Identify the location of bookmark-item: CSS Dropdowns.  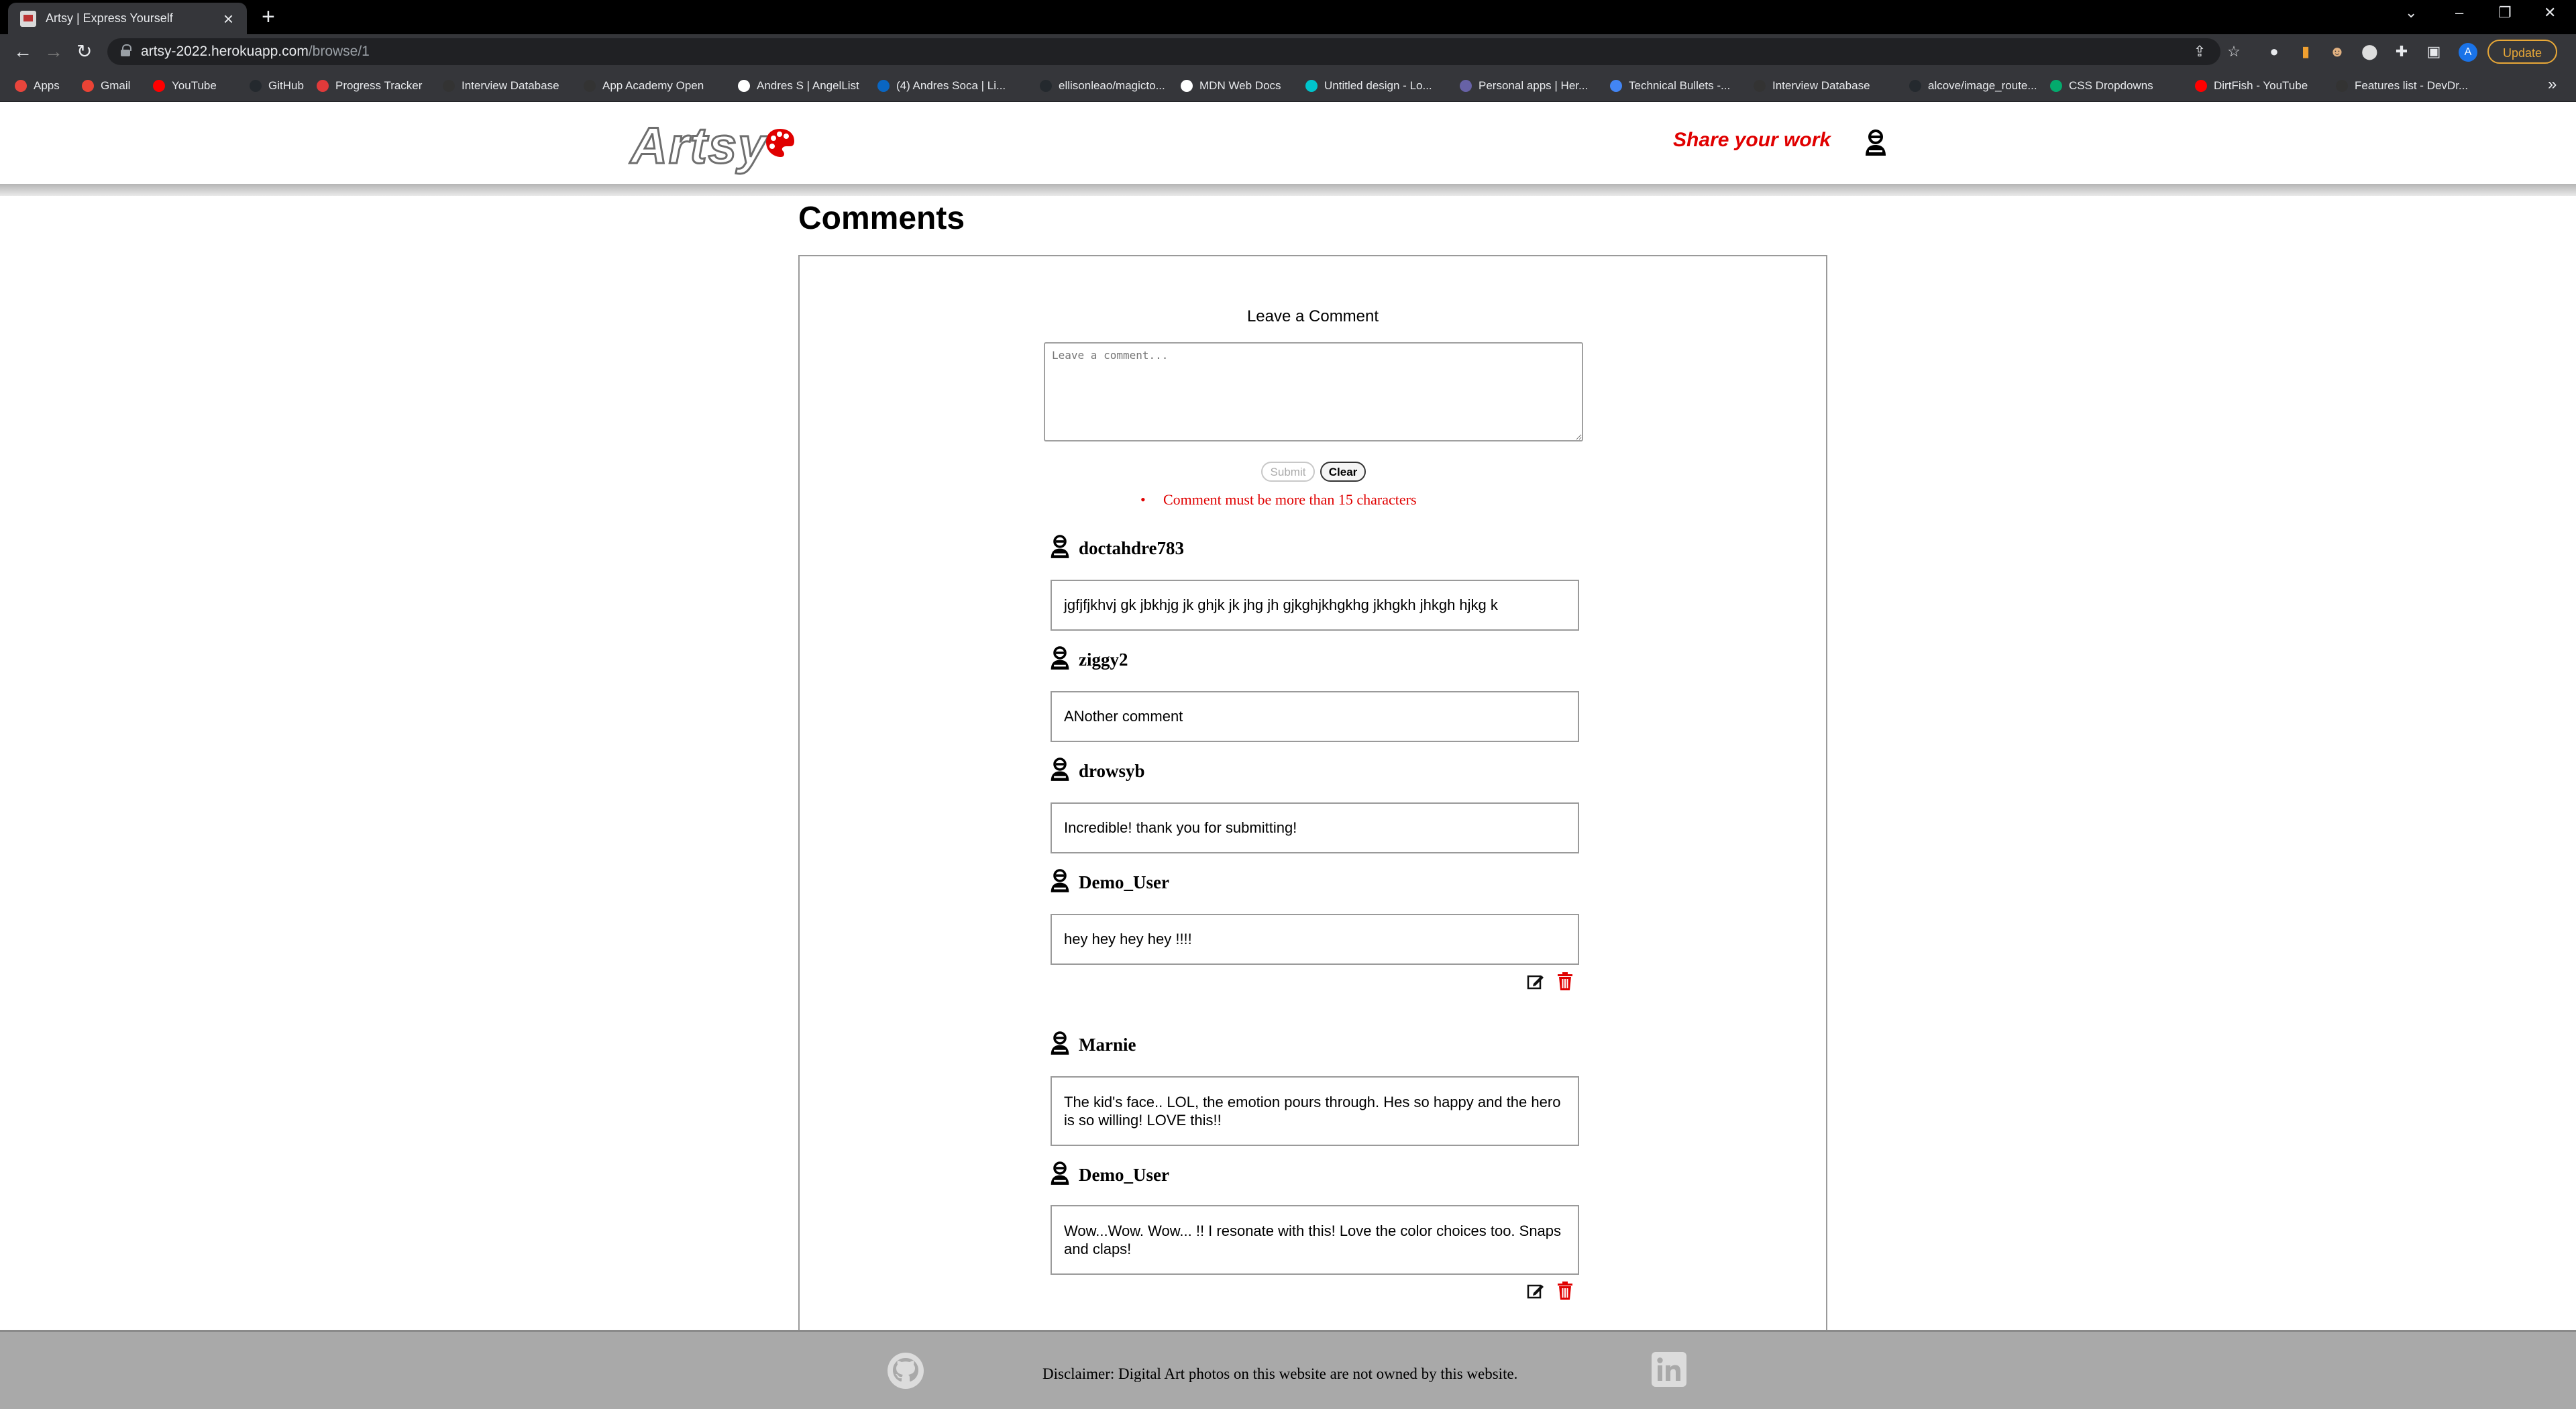
(2101, 85).